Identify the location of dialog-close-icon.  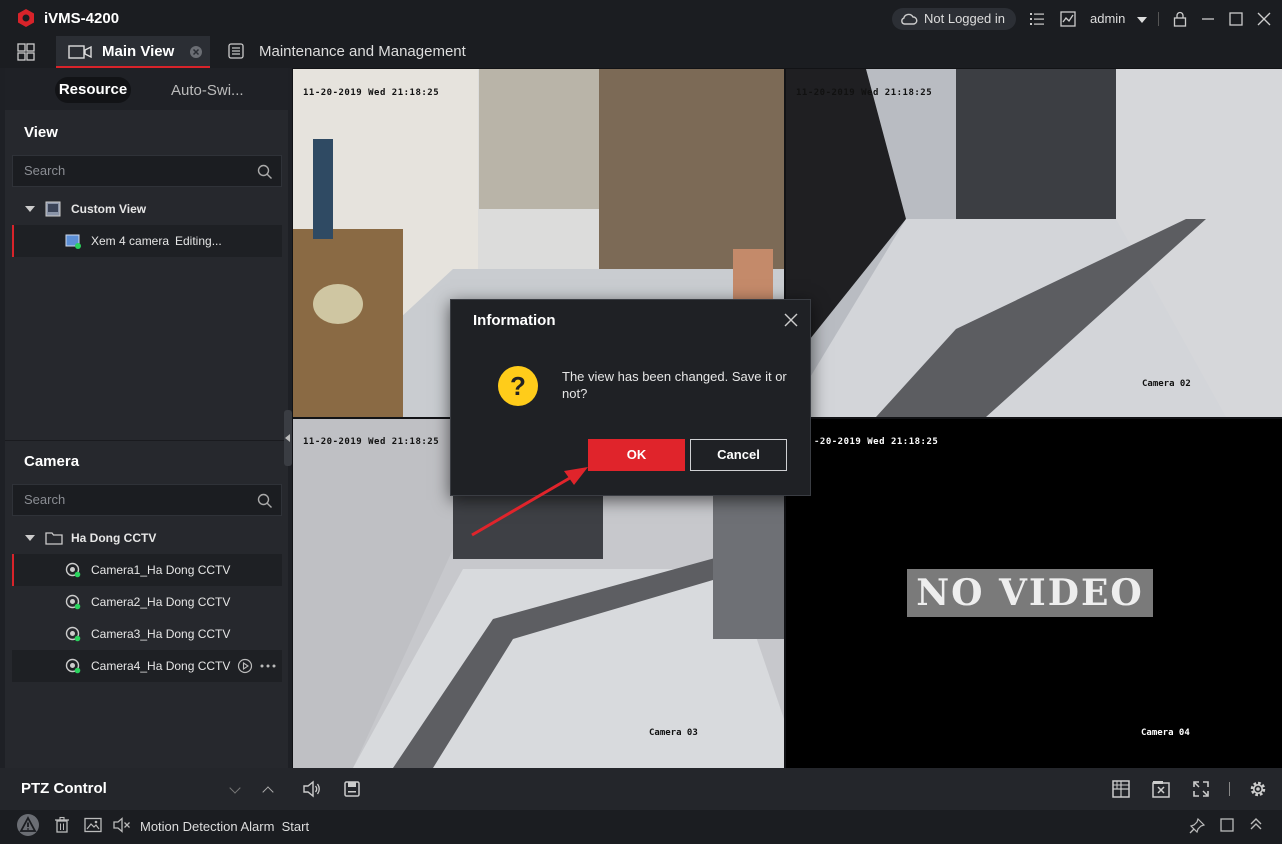
(791, 320).